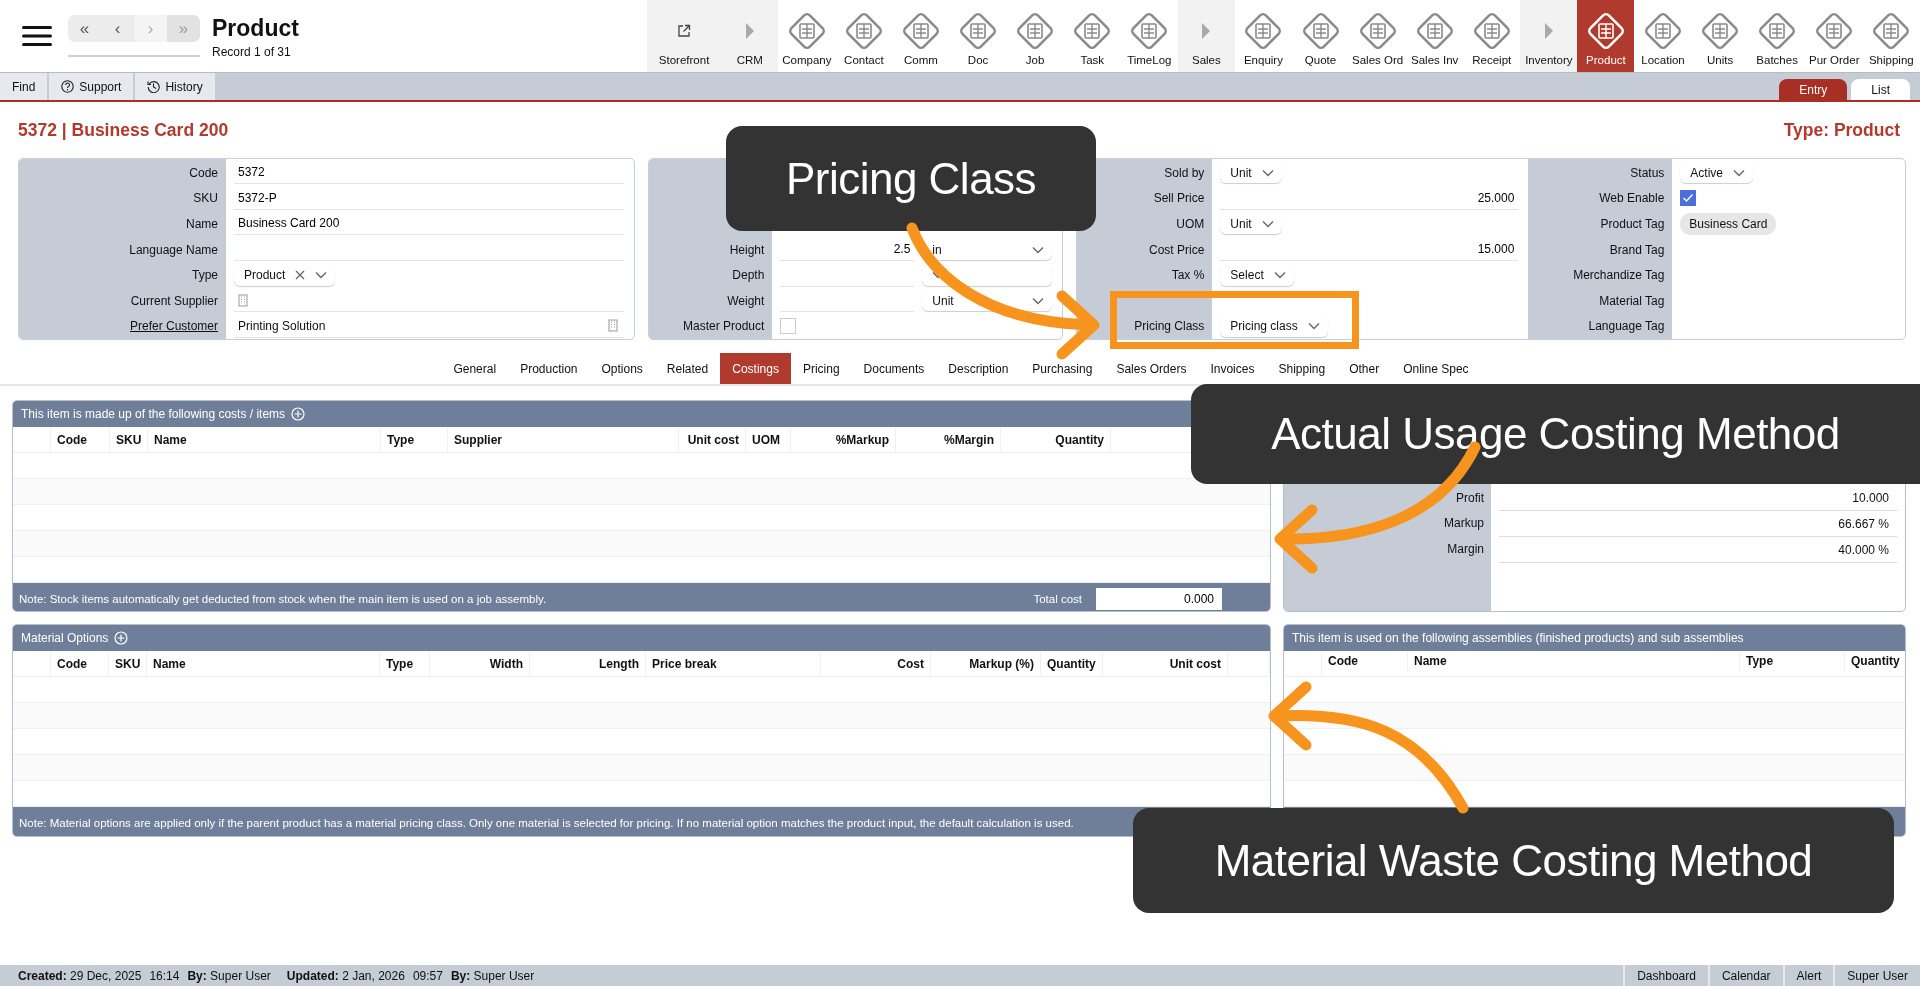 This screenshot has width=1920, height=986. What do you see at coordinates (24, 86) in the screenshot?
I see `toolbar-button: Find` at bounding box center [24, 86].